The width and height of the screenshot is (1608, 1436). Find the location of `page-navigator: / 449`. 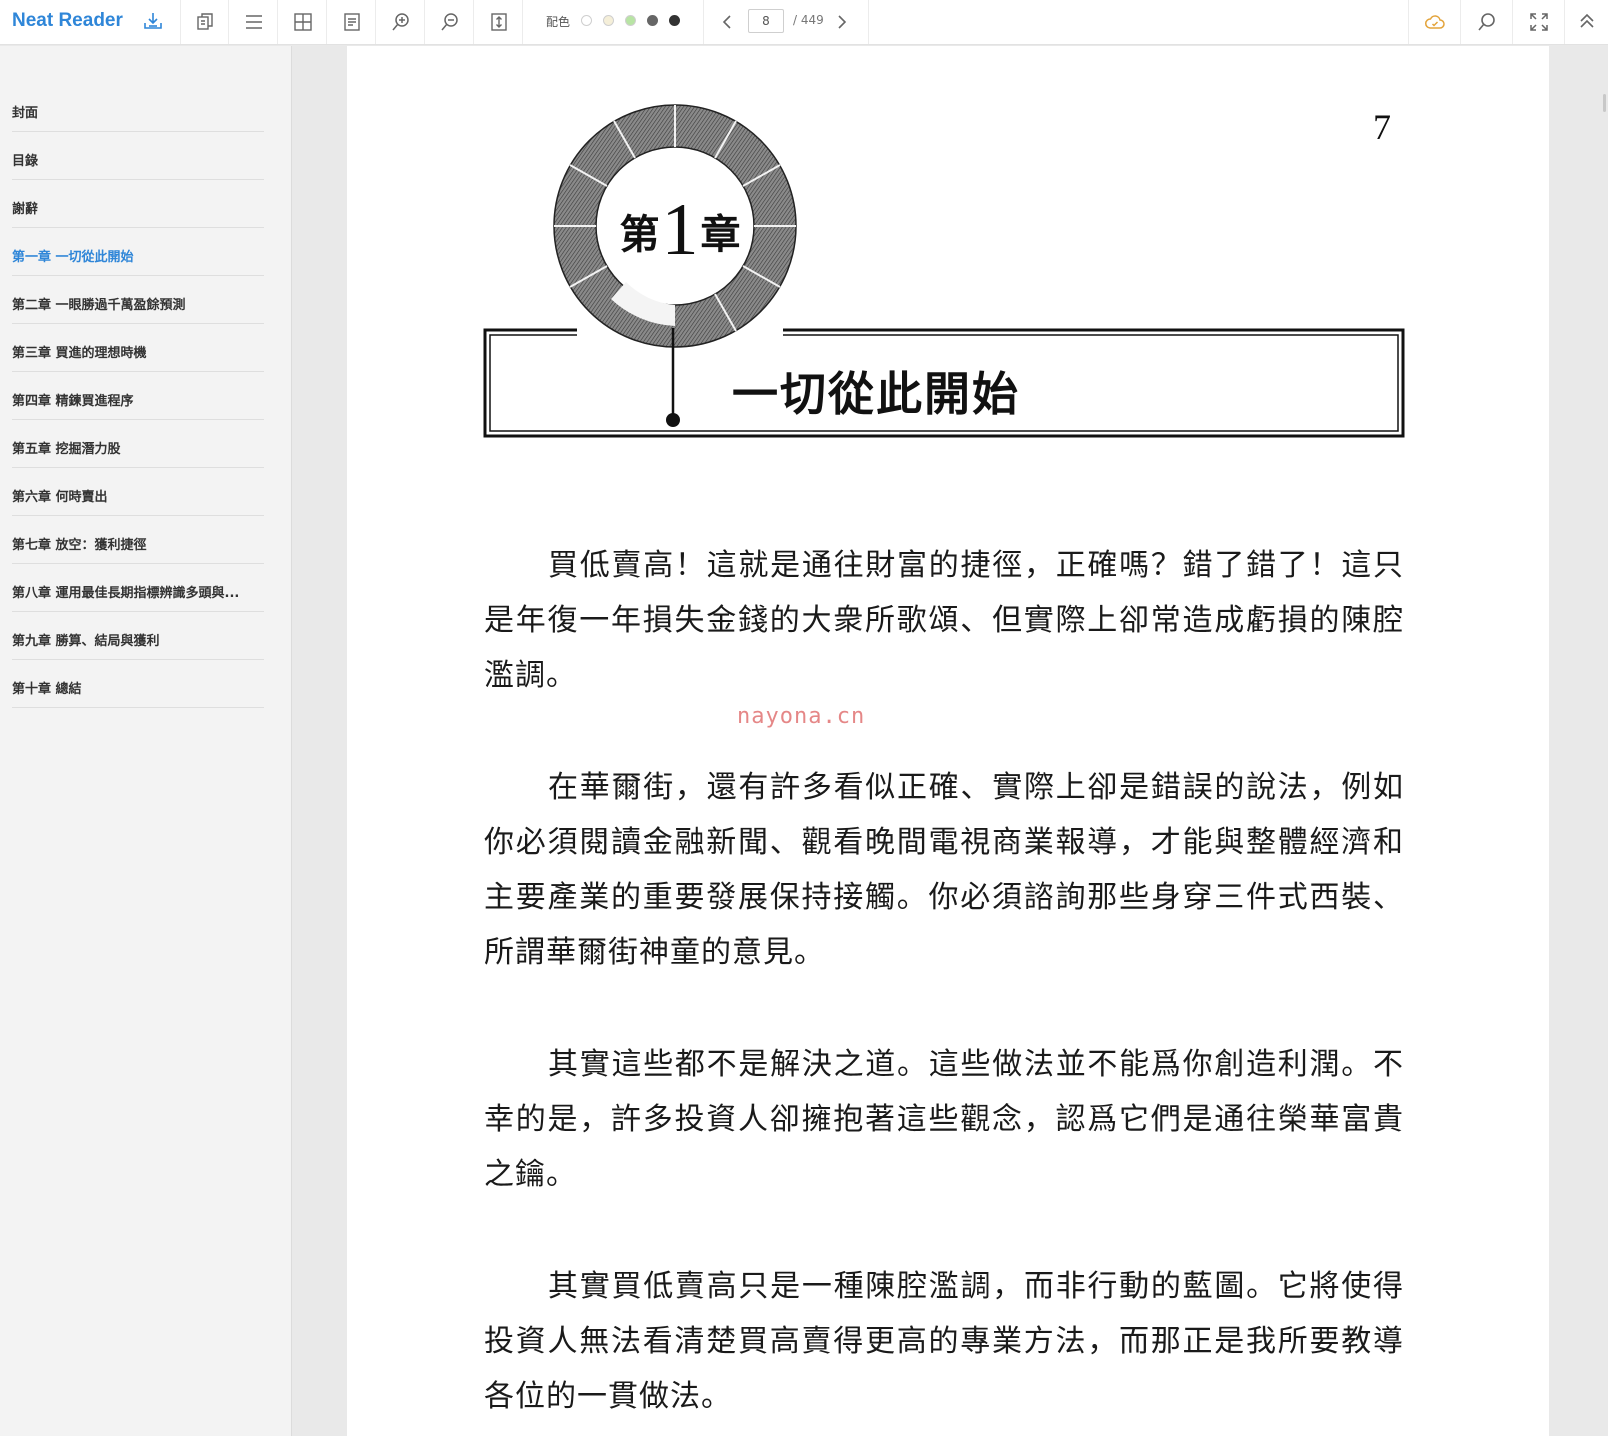

page-navigator: / 449 is located at coordinates (786, 22).